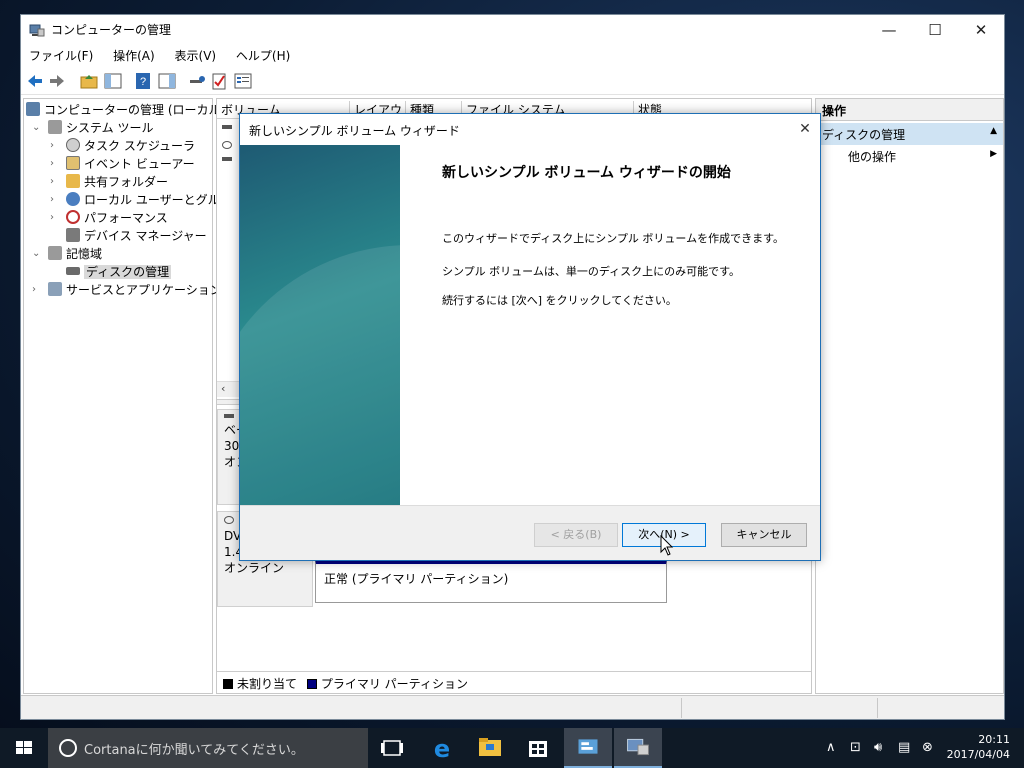  Describe the element at coordinates (764, 535) in the screenshot. I see `cancel-button: キャンセル` at that location.